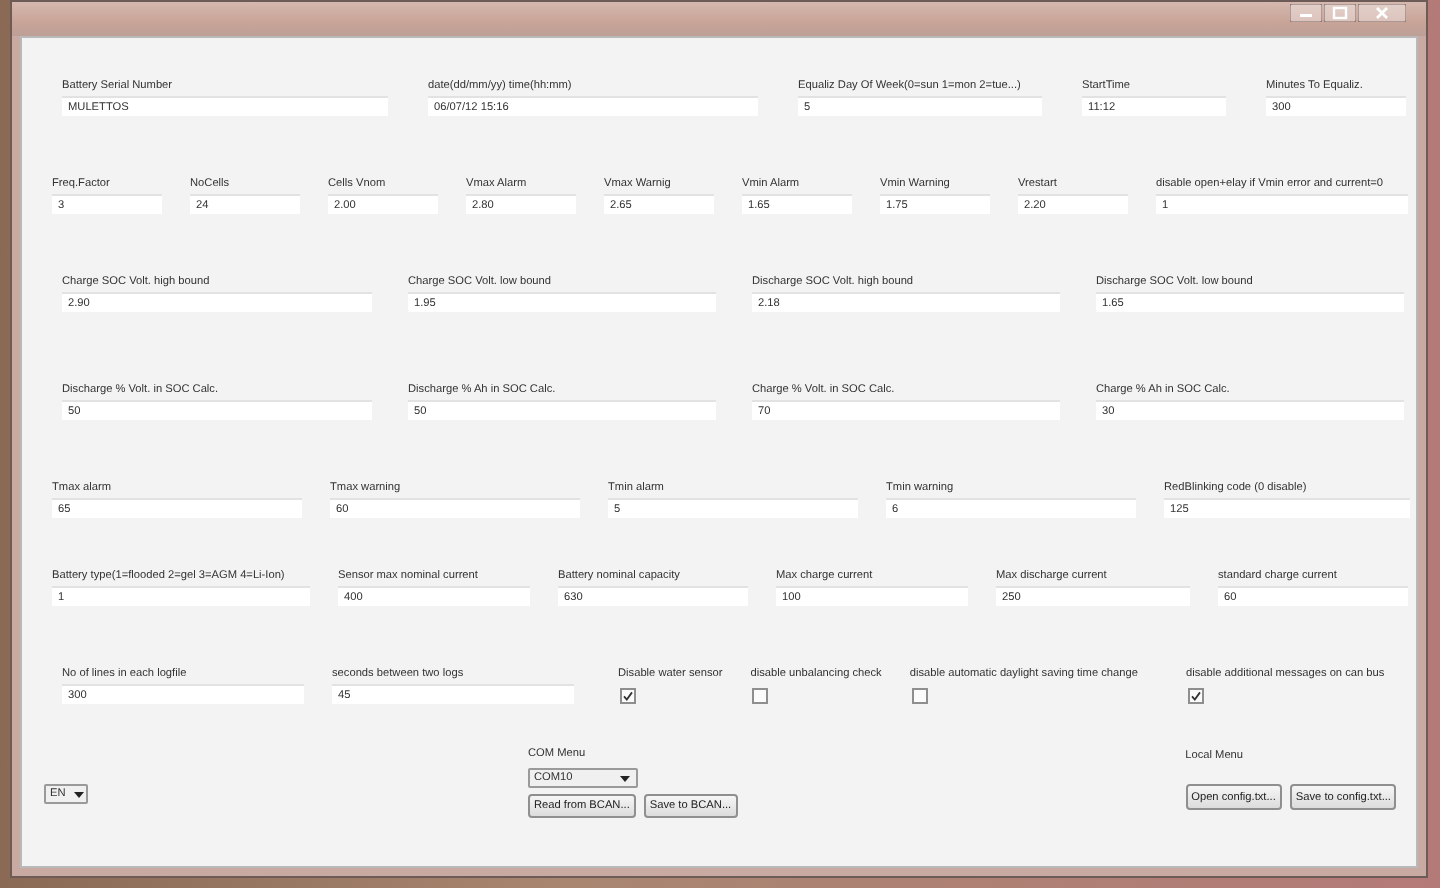 The width and height of the screenshot is (1440, 888). What do you see at coordinates (1340, 13) in the screenshot?
I see `maximize-icon` at bounding box center [1340, 13].